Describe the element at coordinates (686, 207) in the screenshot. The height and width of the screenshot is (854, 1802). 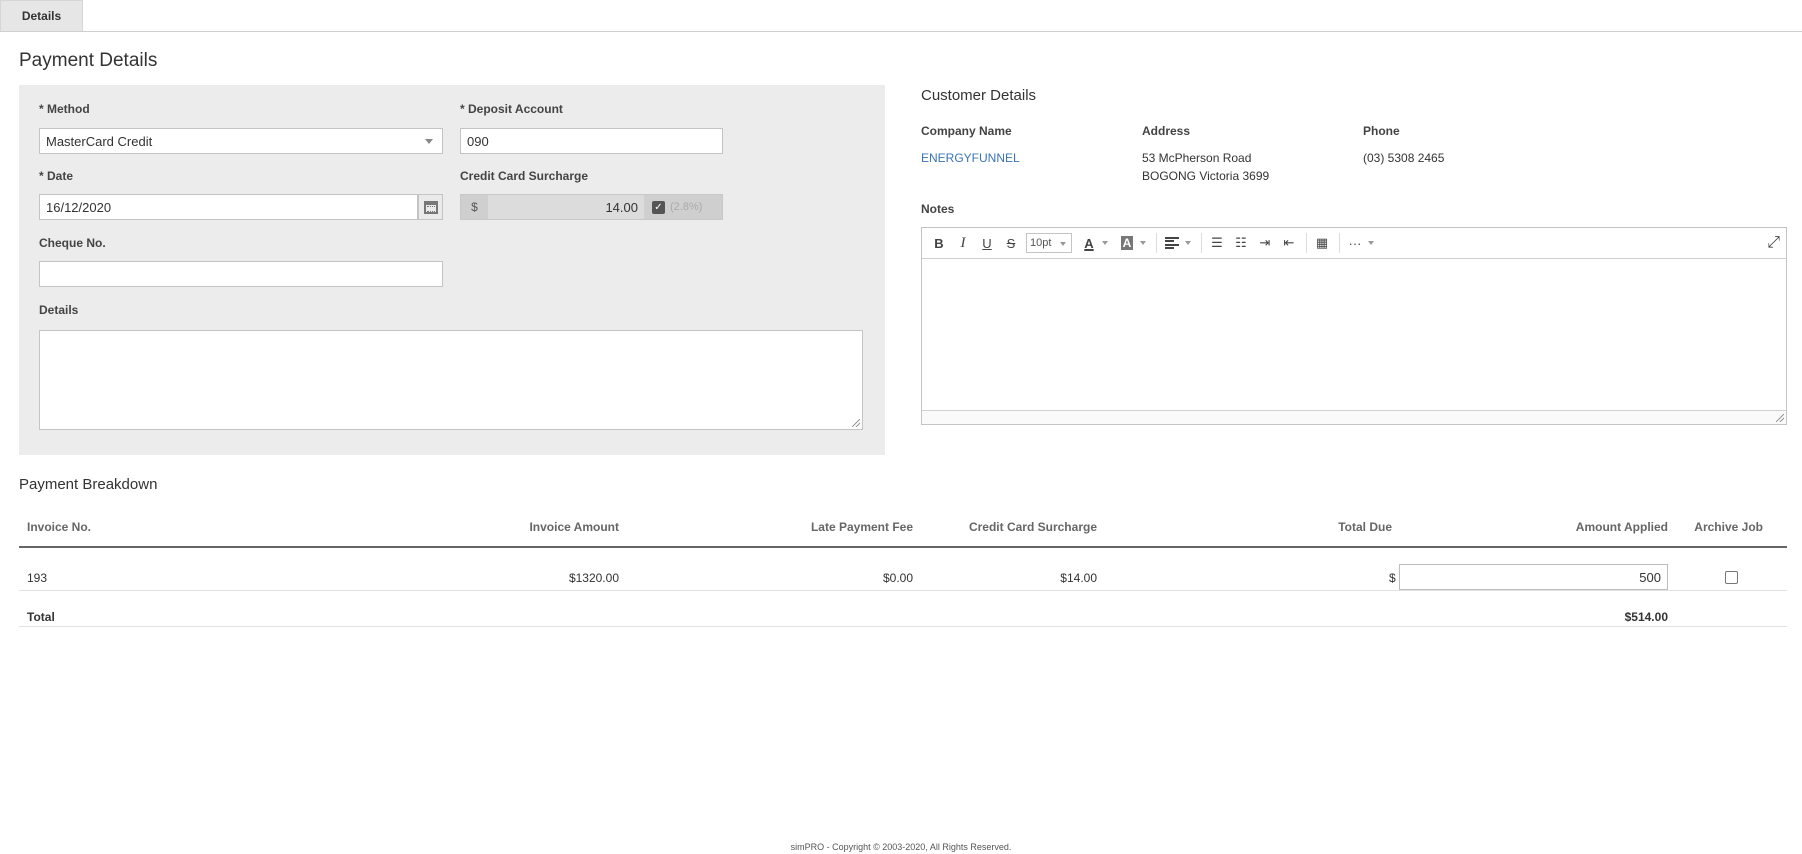
I see `surcharge-percent: (2.8%)` at that location.